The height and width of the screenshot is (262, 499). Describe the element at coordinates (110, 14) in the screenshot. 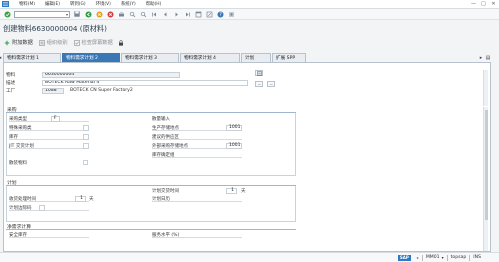

I see `cancel-icon` at that location.